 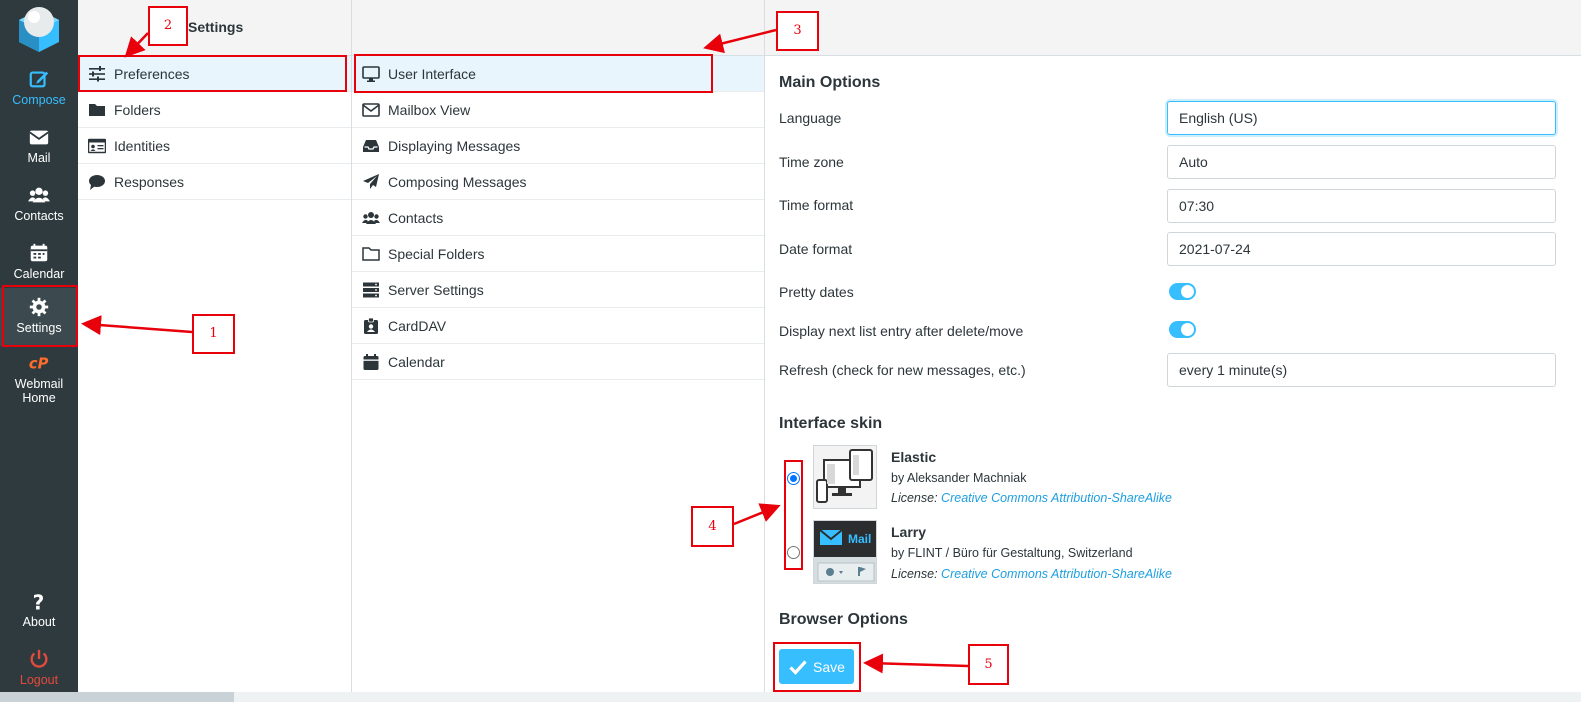 What do you see at coordinates (830, 82) in the screenshot?
I see `main-options-title: Main Options` at bounding box center [830, 82].